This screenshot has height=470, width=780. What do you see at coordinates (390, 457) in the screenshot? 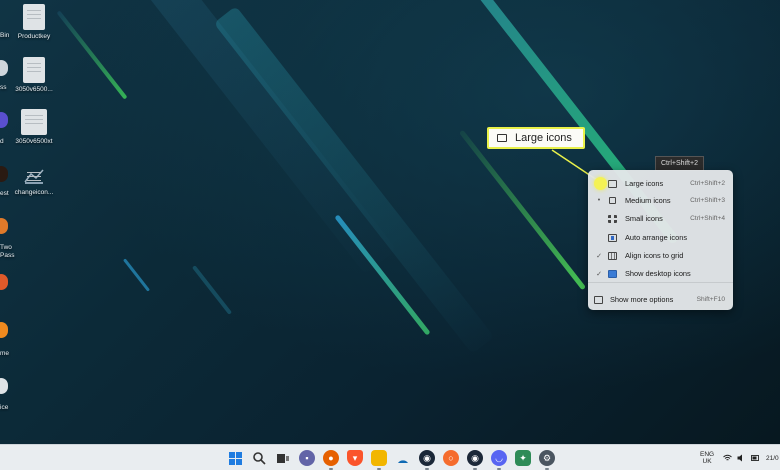
I see `taskbar: ▪ ● ▾ ◉ ○ ◉ ◡ ✦ ⚙ ENG UK 21/0` at bounding box center [390, 457].